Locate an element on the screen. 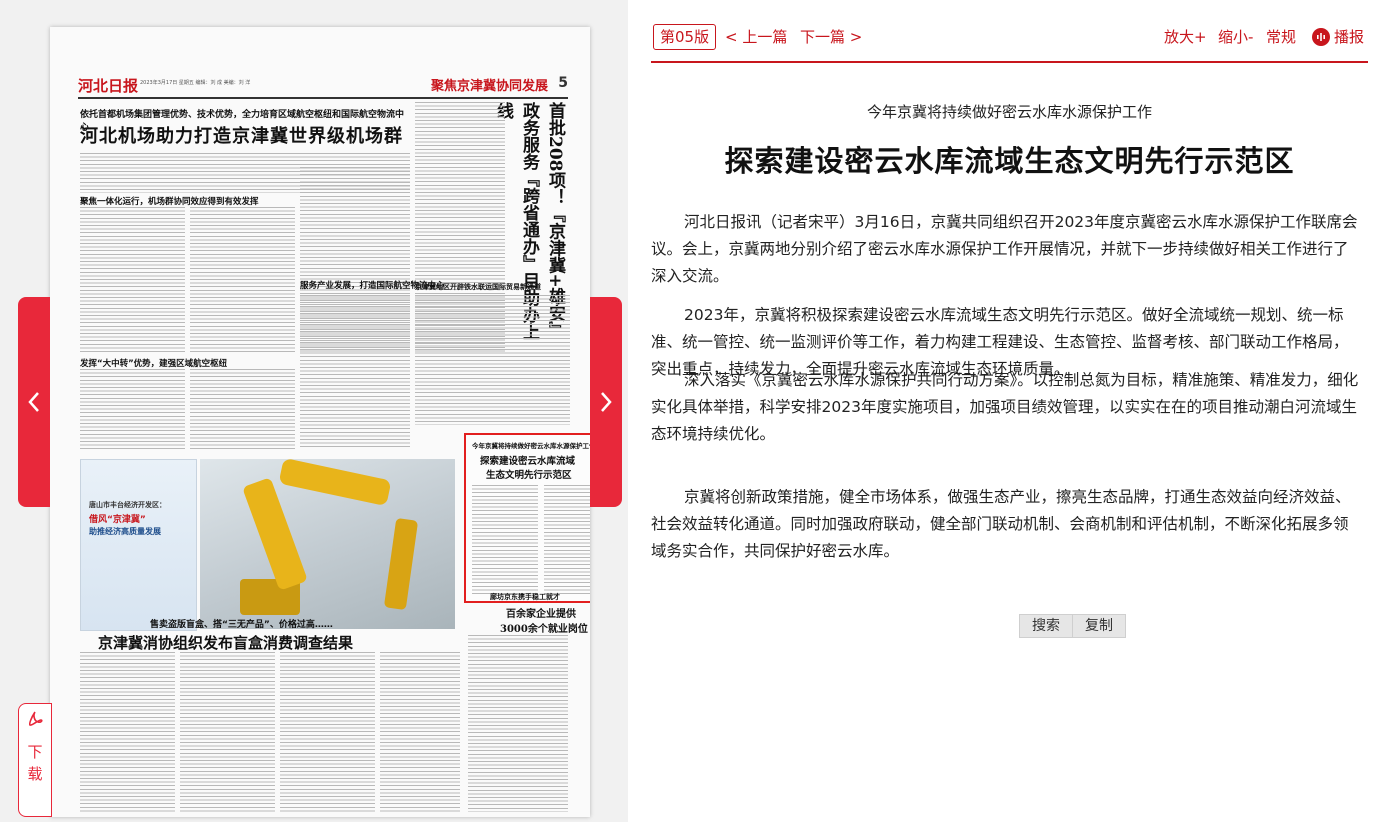 The height and width of the screenshot is (822, 1385). zoom-in-button: 放大+ is located at coordinates (1185, 36).